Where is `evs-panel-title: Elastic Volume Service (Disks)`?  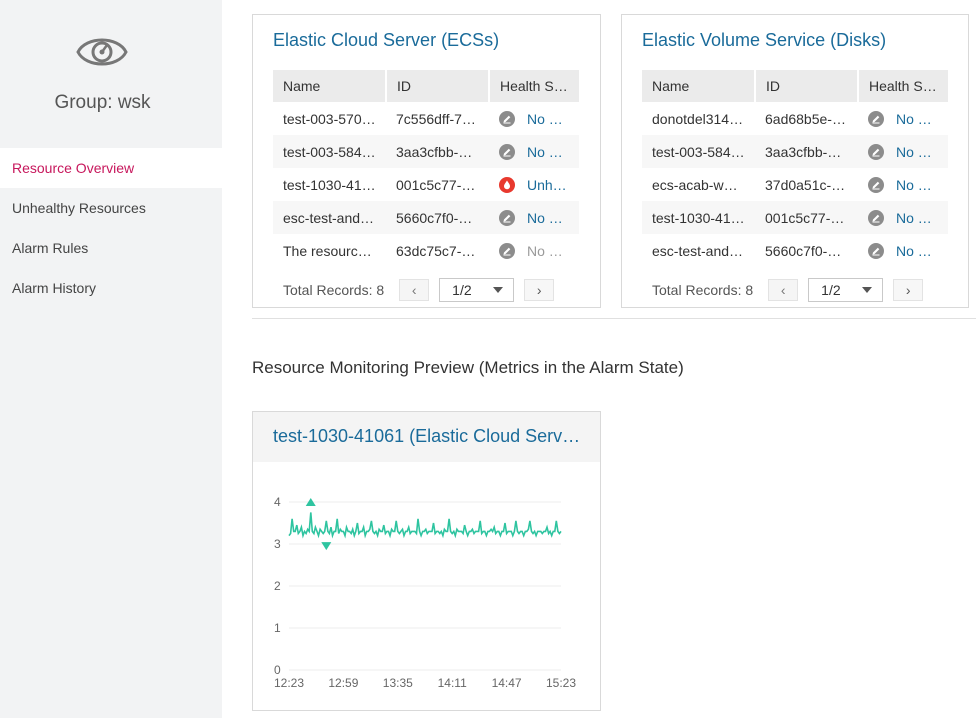
evs-panel-title: Elastic Volume Service (Disks) is located at coordinates (764, 40).